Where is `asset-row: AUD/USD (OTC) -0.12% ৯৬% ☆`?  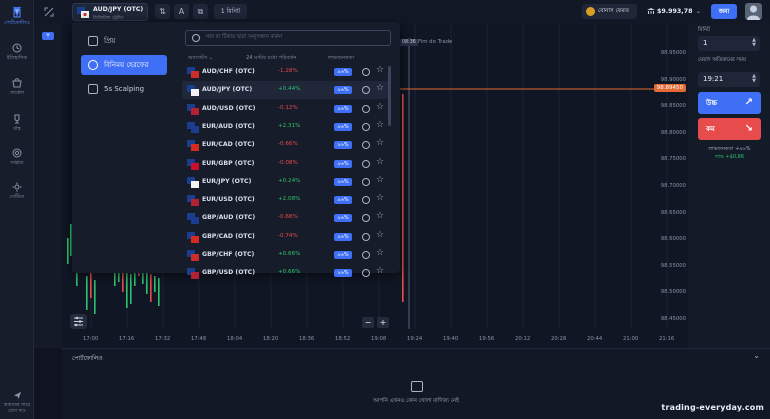 asset-row: AUD/USD (OTC) -0.12% ৯৬% ☆ is located at coordinates (286, 109).